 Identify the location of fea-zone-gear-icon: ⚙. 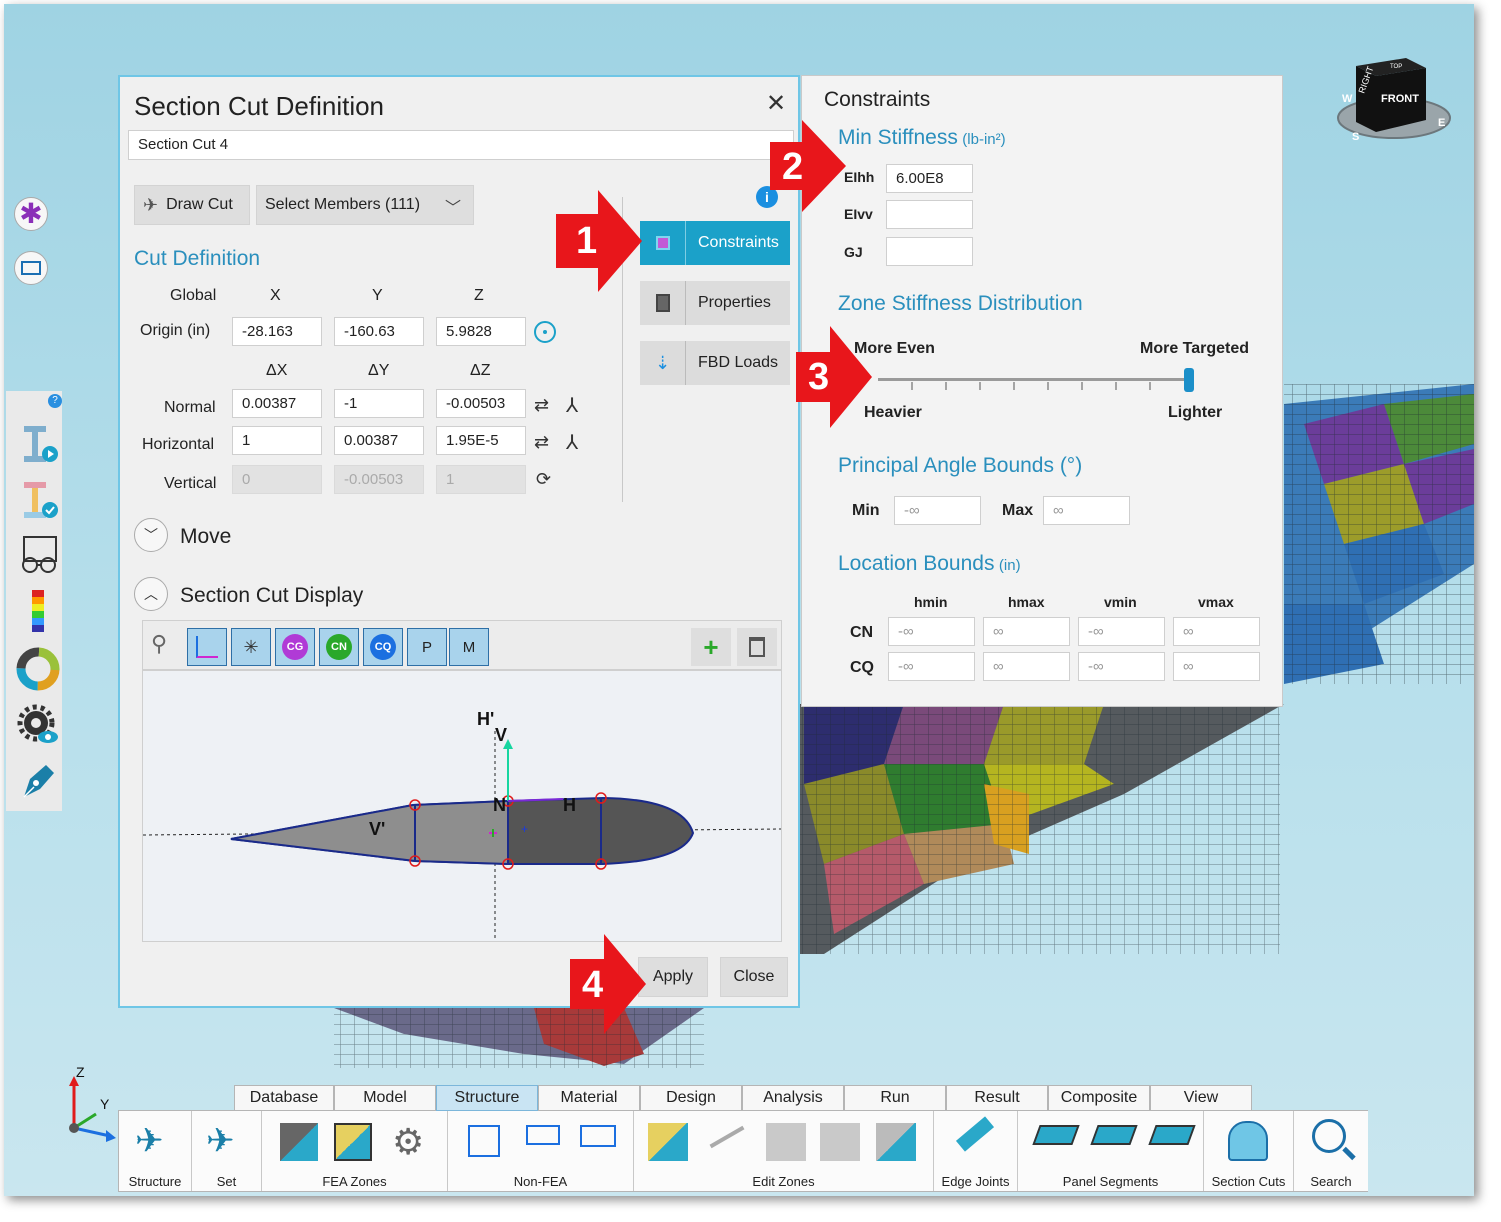
(408, 1142).